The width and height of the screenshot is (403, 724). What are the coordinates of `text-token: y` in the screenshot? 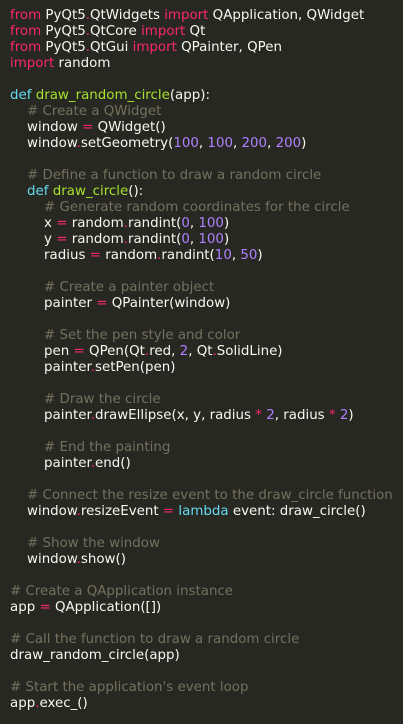 It's located at (33, 239).